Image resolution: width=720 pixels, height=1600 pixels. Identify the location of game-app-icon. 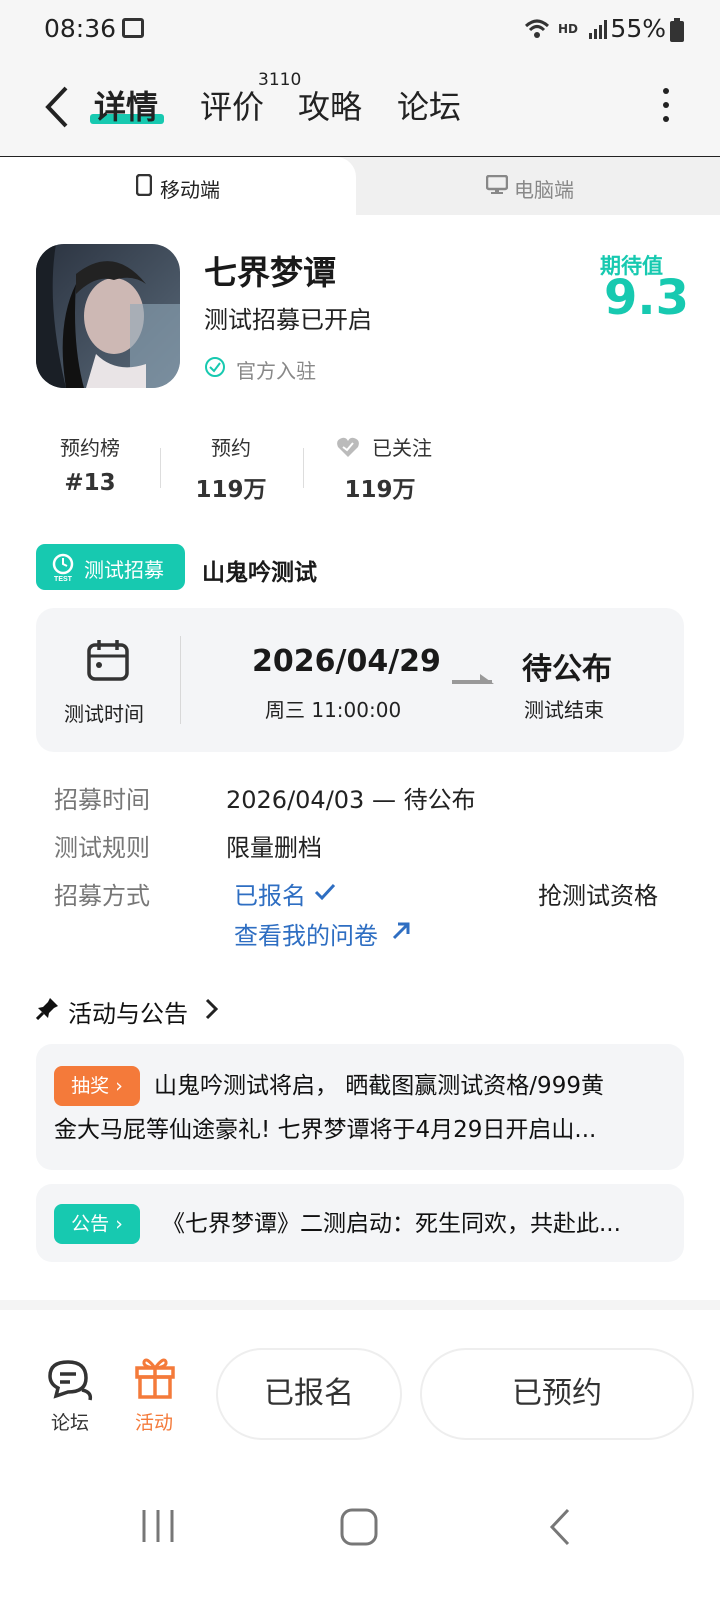
(108, 316).